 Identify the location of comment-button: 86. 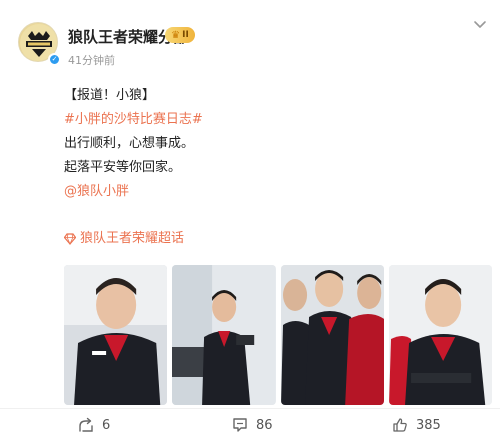
(252, 425).